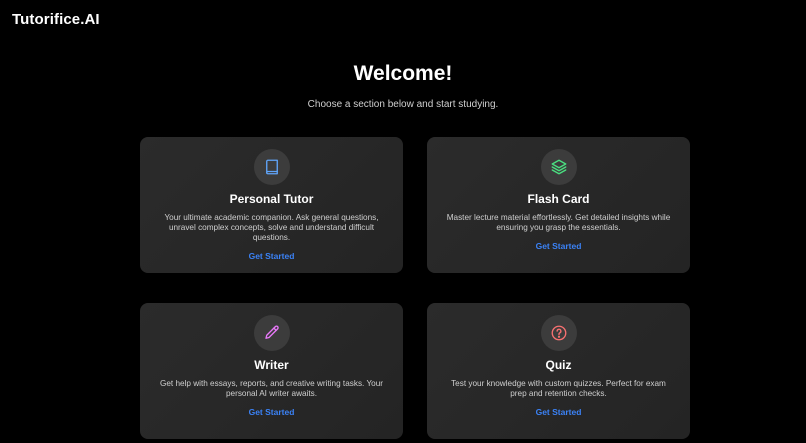 The height and width of the screenshot is (443, 806). I want to click on layers-icon, so click(558, 167).